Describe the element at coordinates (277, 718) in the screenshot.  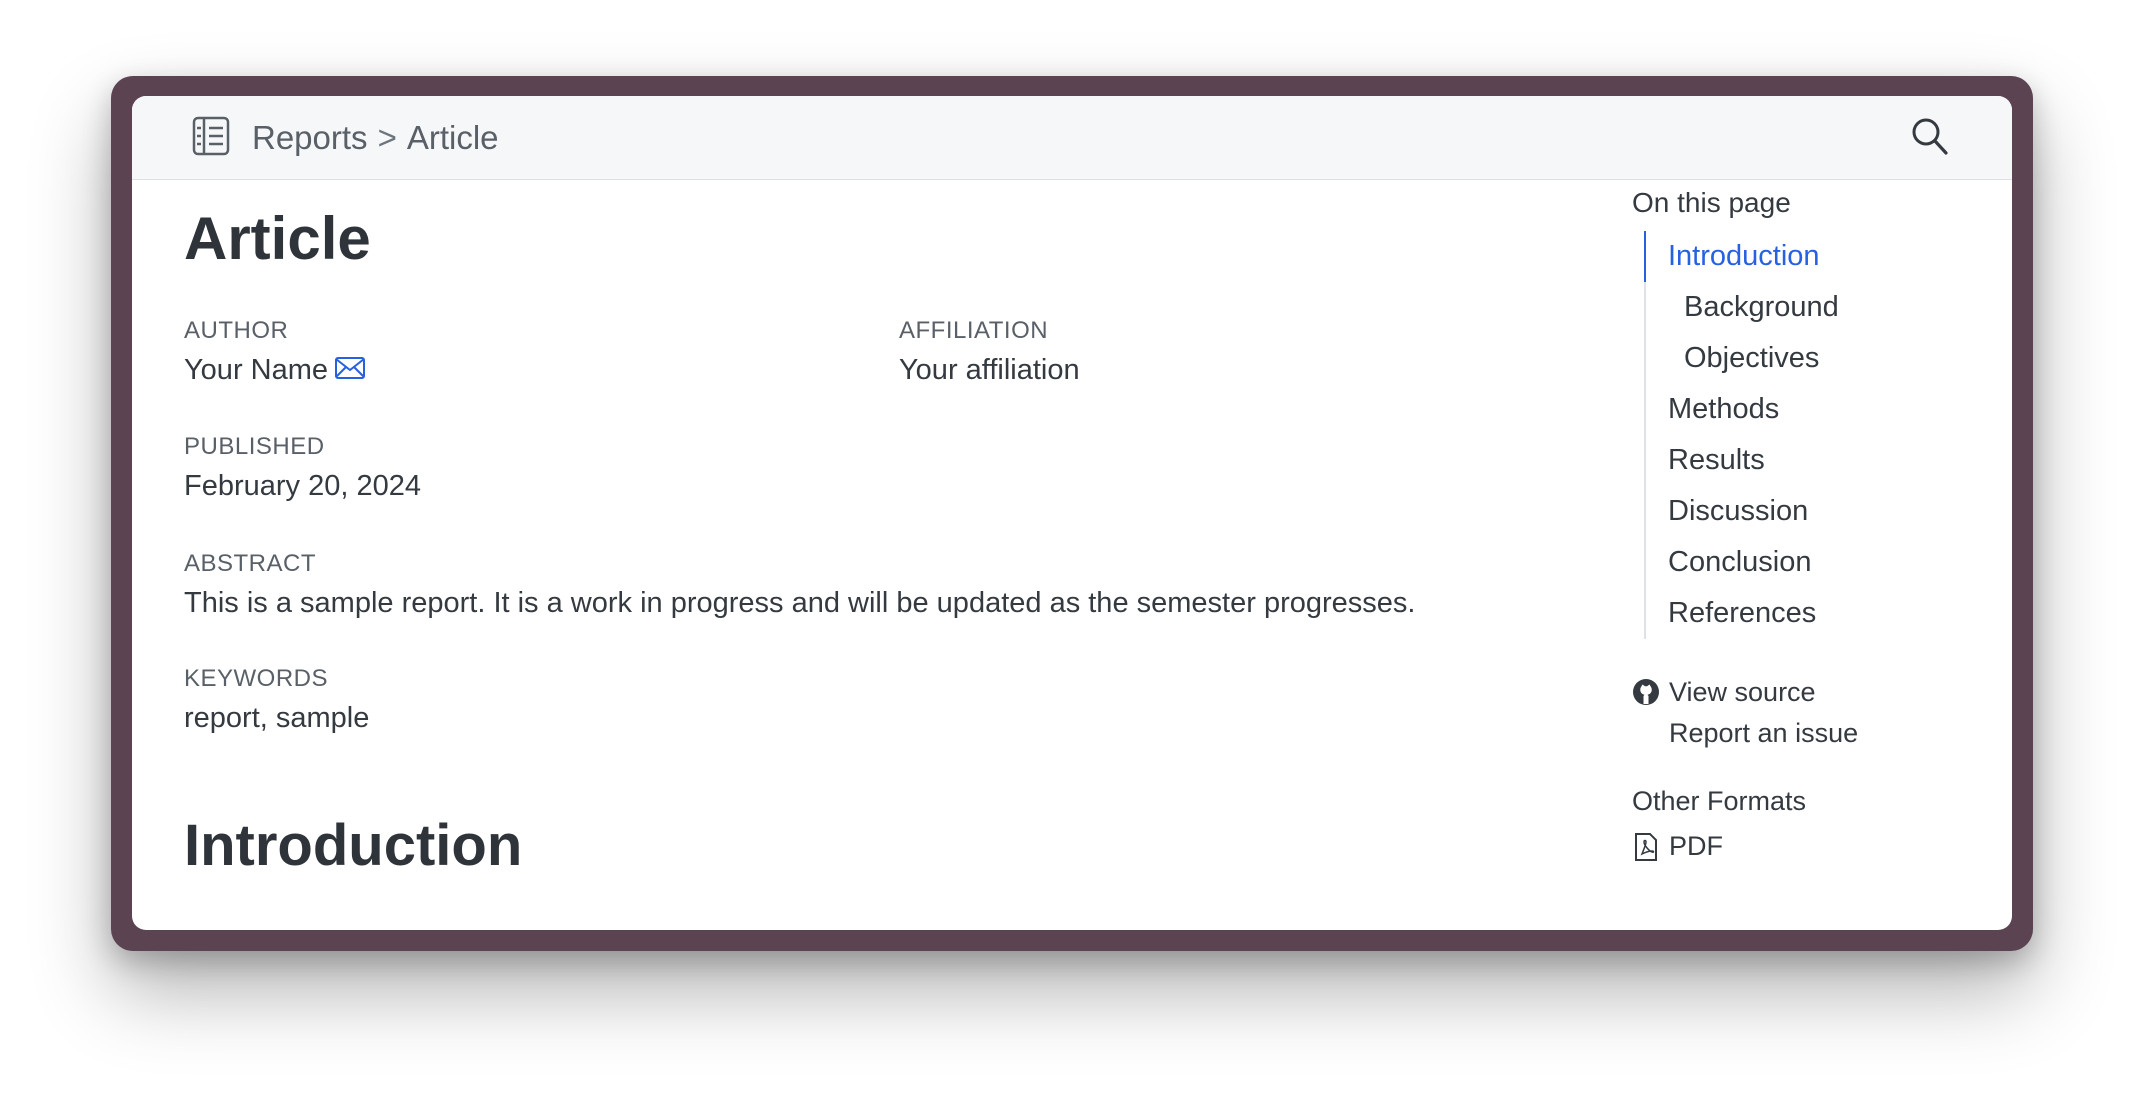
I see `keywords-value: report, sample` at that location.